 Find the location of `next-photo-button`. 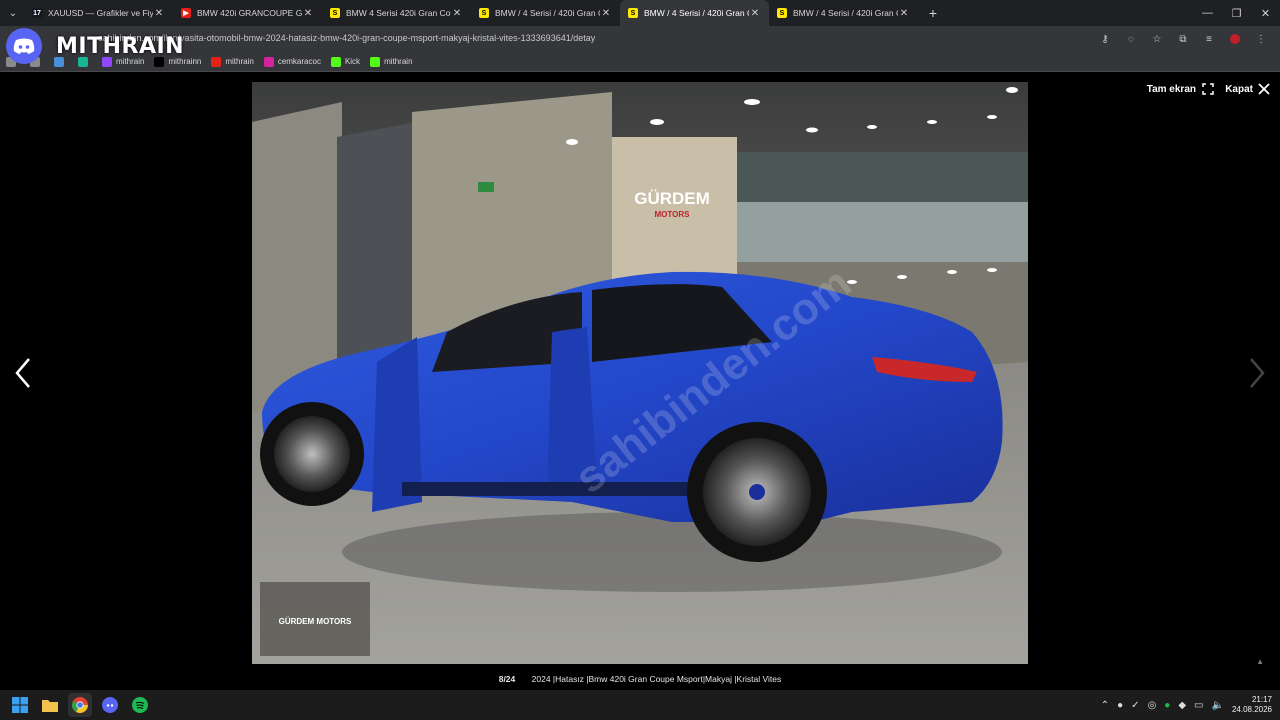

next-photo-button is located at coordinates (1257, 373).